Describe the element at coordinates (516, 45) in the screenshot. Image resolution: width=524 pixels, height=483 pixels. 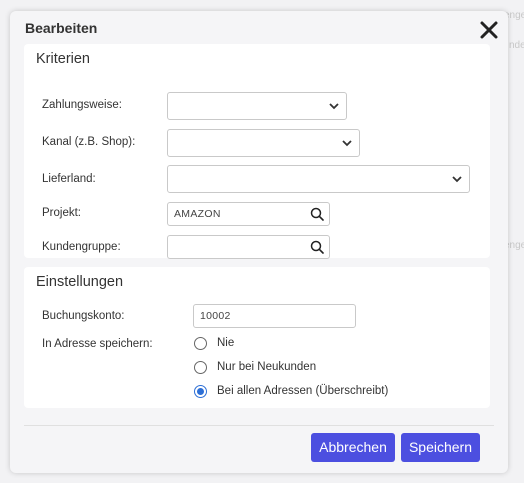
I see `background-fragment: nde` at that location.